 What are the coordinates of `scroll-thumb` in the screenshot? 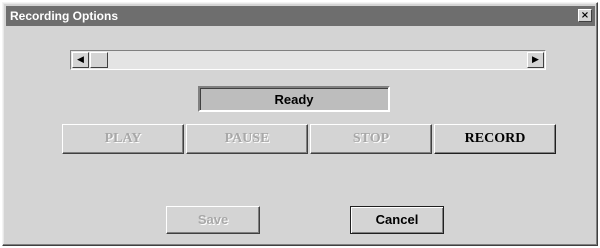 It's located at (99, 60).